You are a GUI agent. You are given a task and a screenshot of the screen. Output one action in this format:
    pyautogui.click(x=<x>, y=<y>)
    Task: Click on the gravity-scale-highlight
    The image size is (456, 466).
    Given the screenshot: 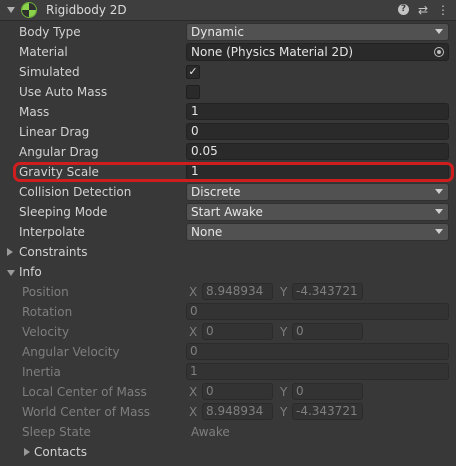 What is the action you would take?
    pyautogui.click(x=233, y=172)
    